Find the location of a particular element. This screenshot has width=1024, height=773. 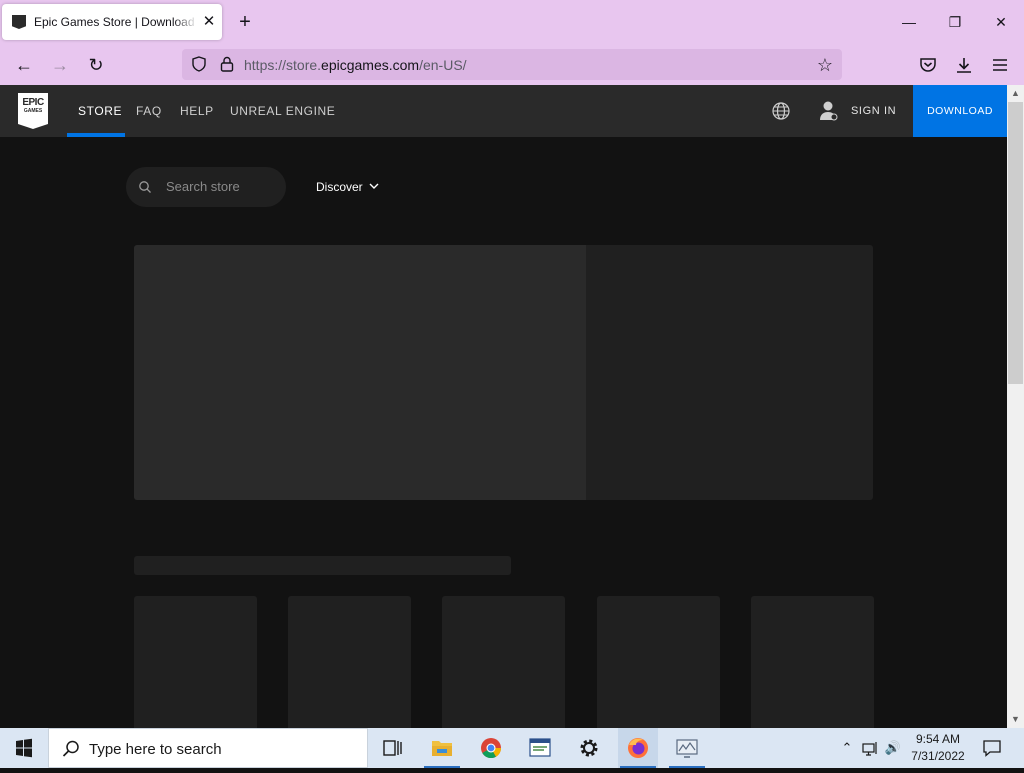

search-placeholder: Search store is located at coordinates (203, 186).